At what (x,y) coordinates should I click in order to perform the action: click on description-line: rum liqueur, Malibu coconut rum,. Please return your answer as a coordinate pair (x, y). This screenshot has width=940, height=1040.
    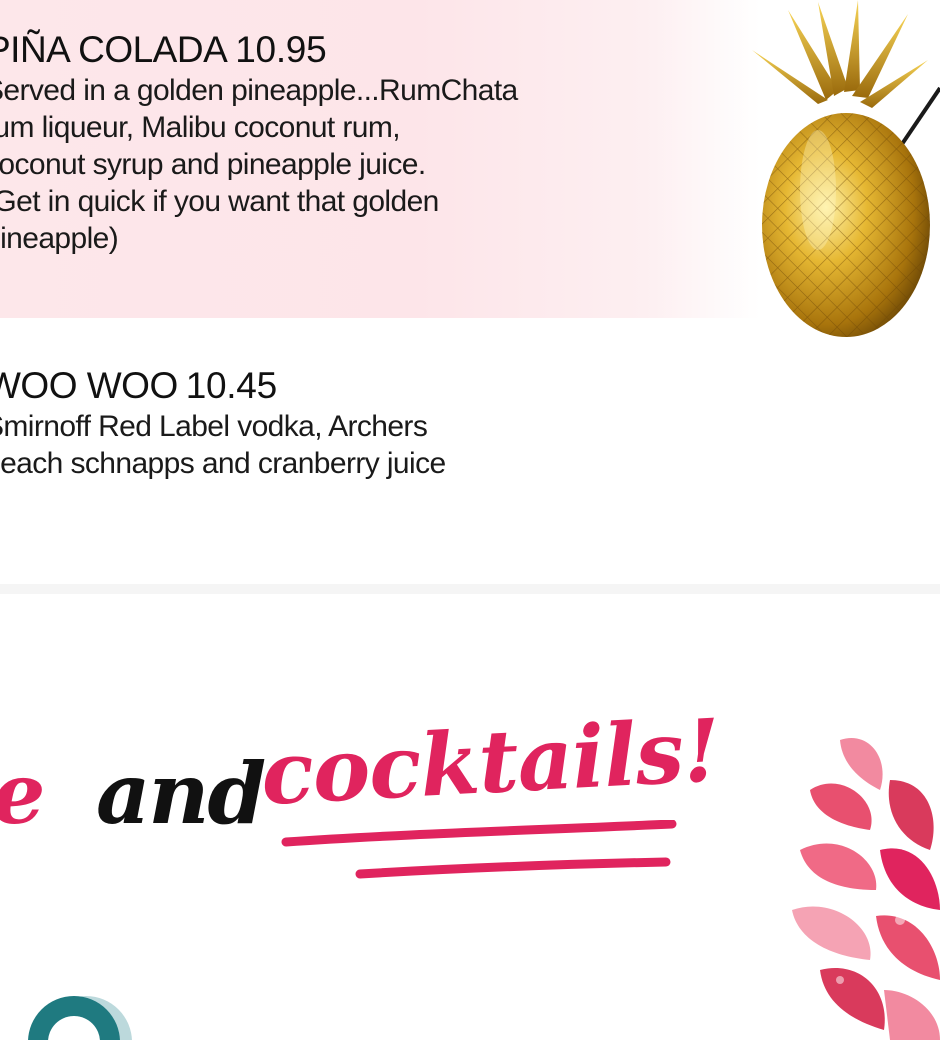
    Looking at the image, I should click on (200, 127).